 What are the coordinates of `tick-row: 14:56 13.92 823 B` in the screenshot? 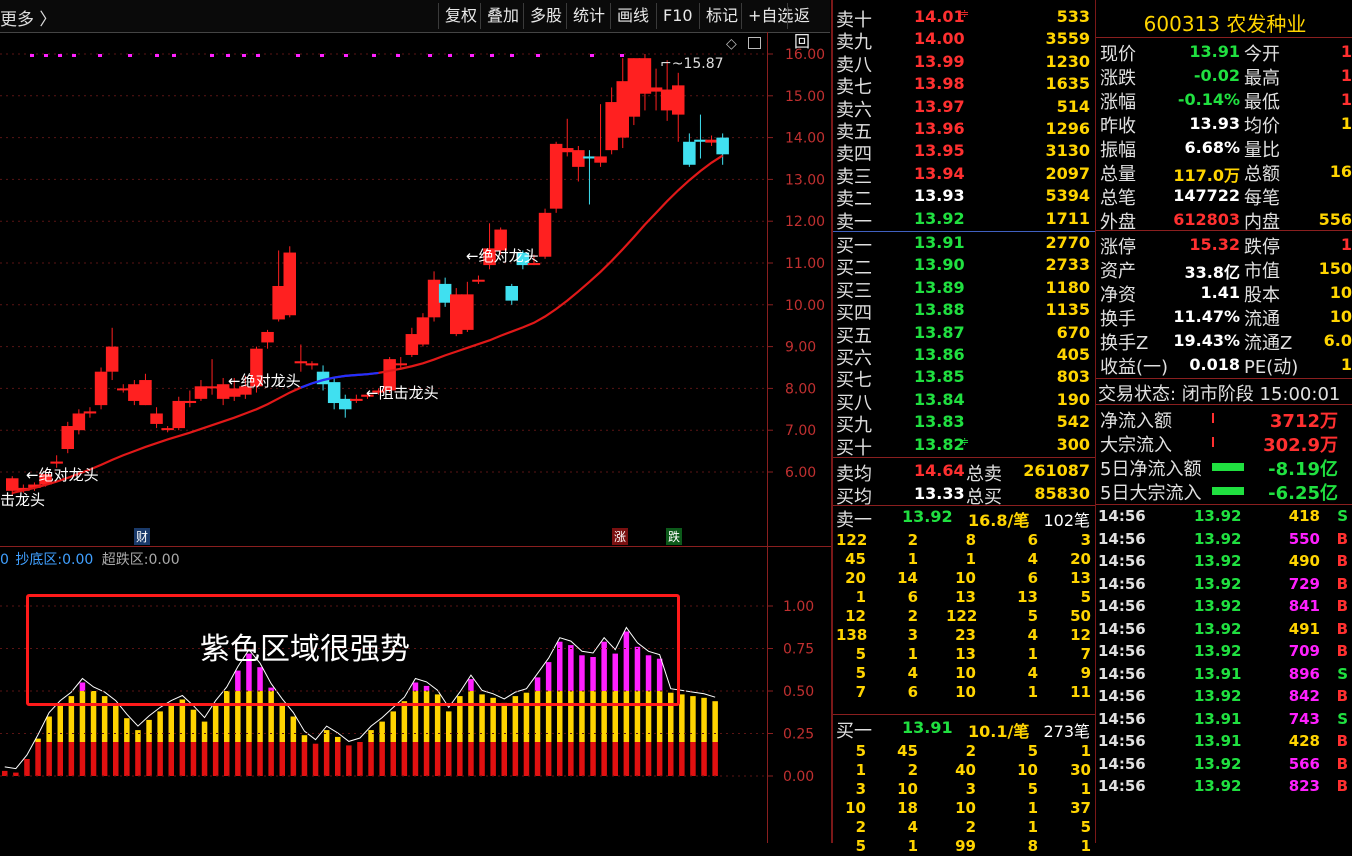 It's located at (1225, 788).